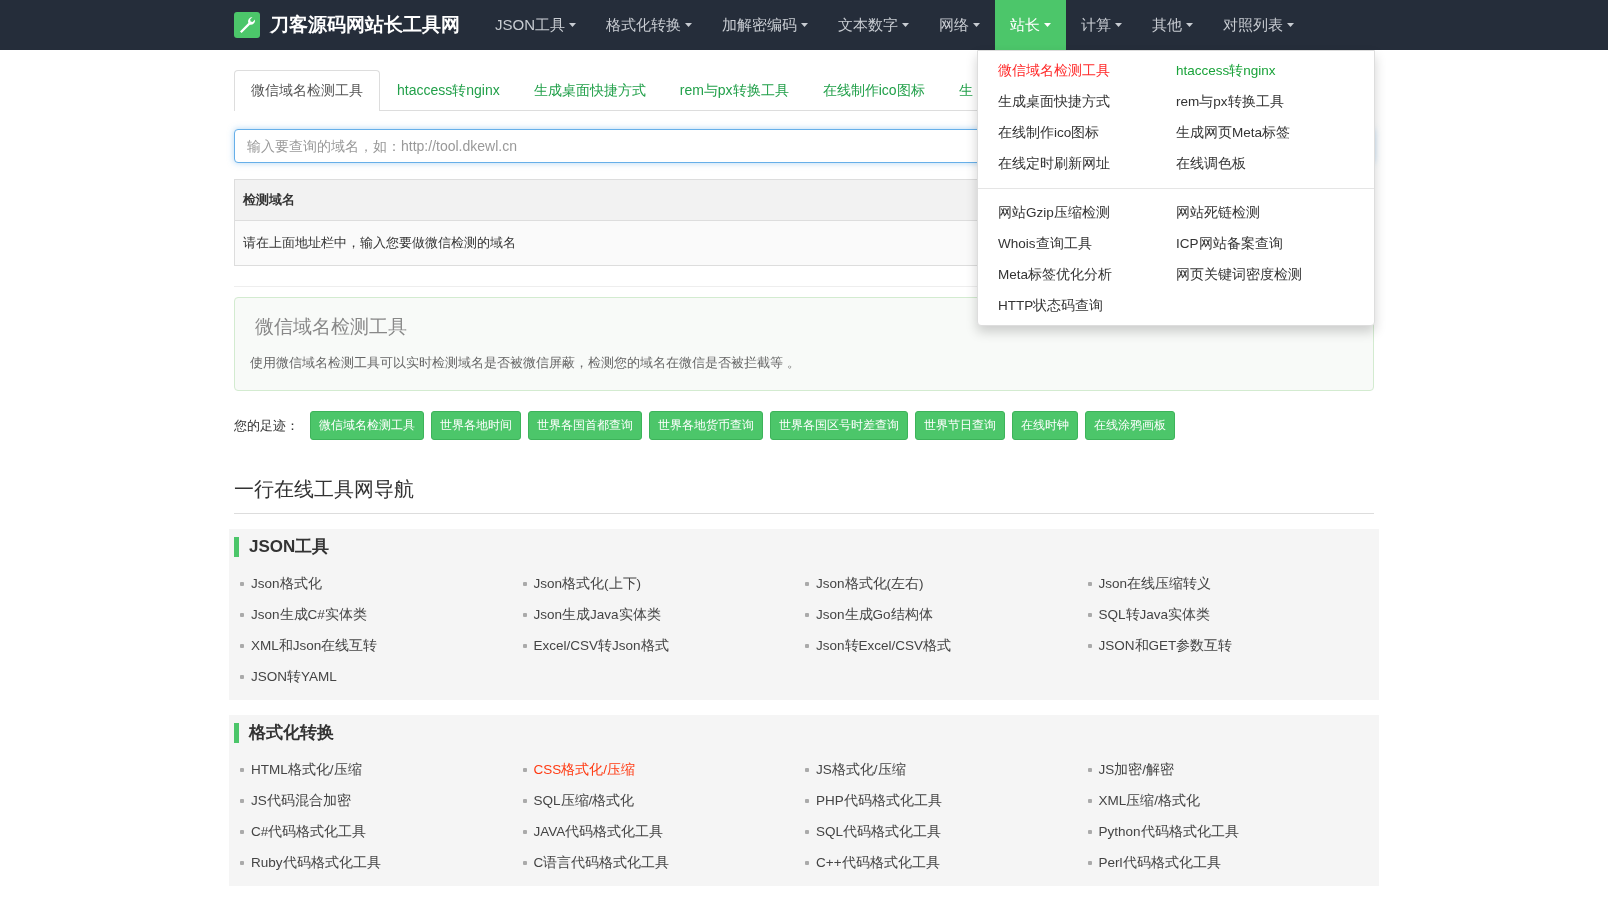 This screenshot has height=899, width=1608. I want to click on tab: rem与px转换工具, so click(734, 90).